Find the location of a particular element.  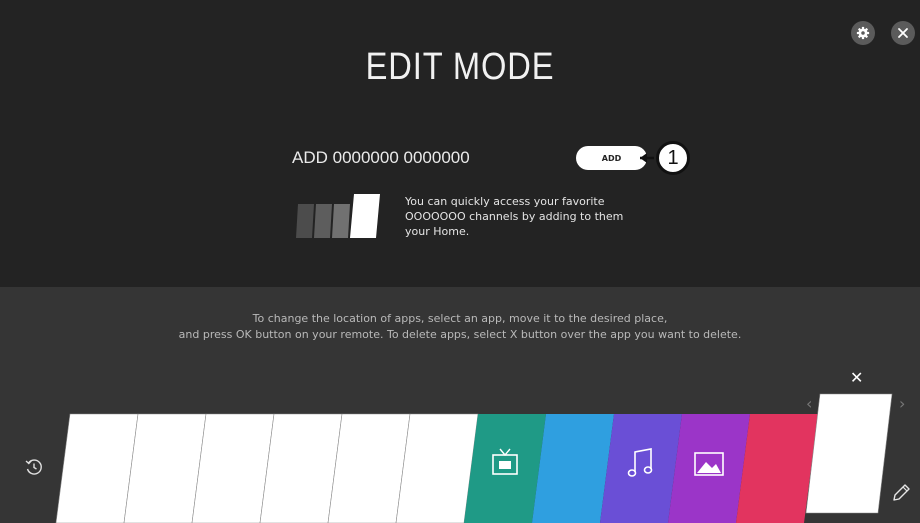

channel-thumbnail-icon is located at coordinates (338, 216).